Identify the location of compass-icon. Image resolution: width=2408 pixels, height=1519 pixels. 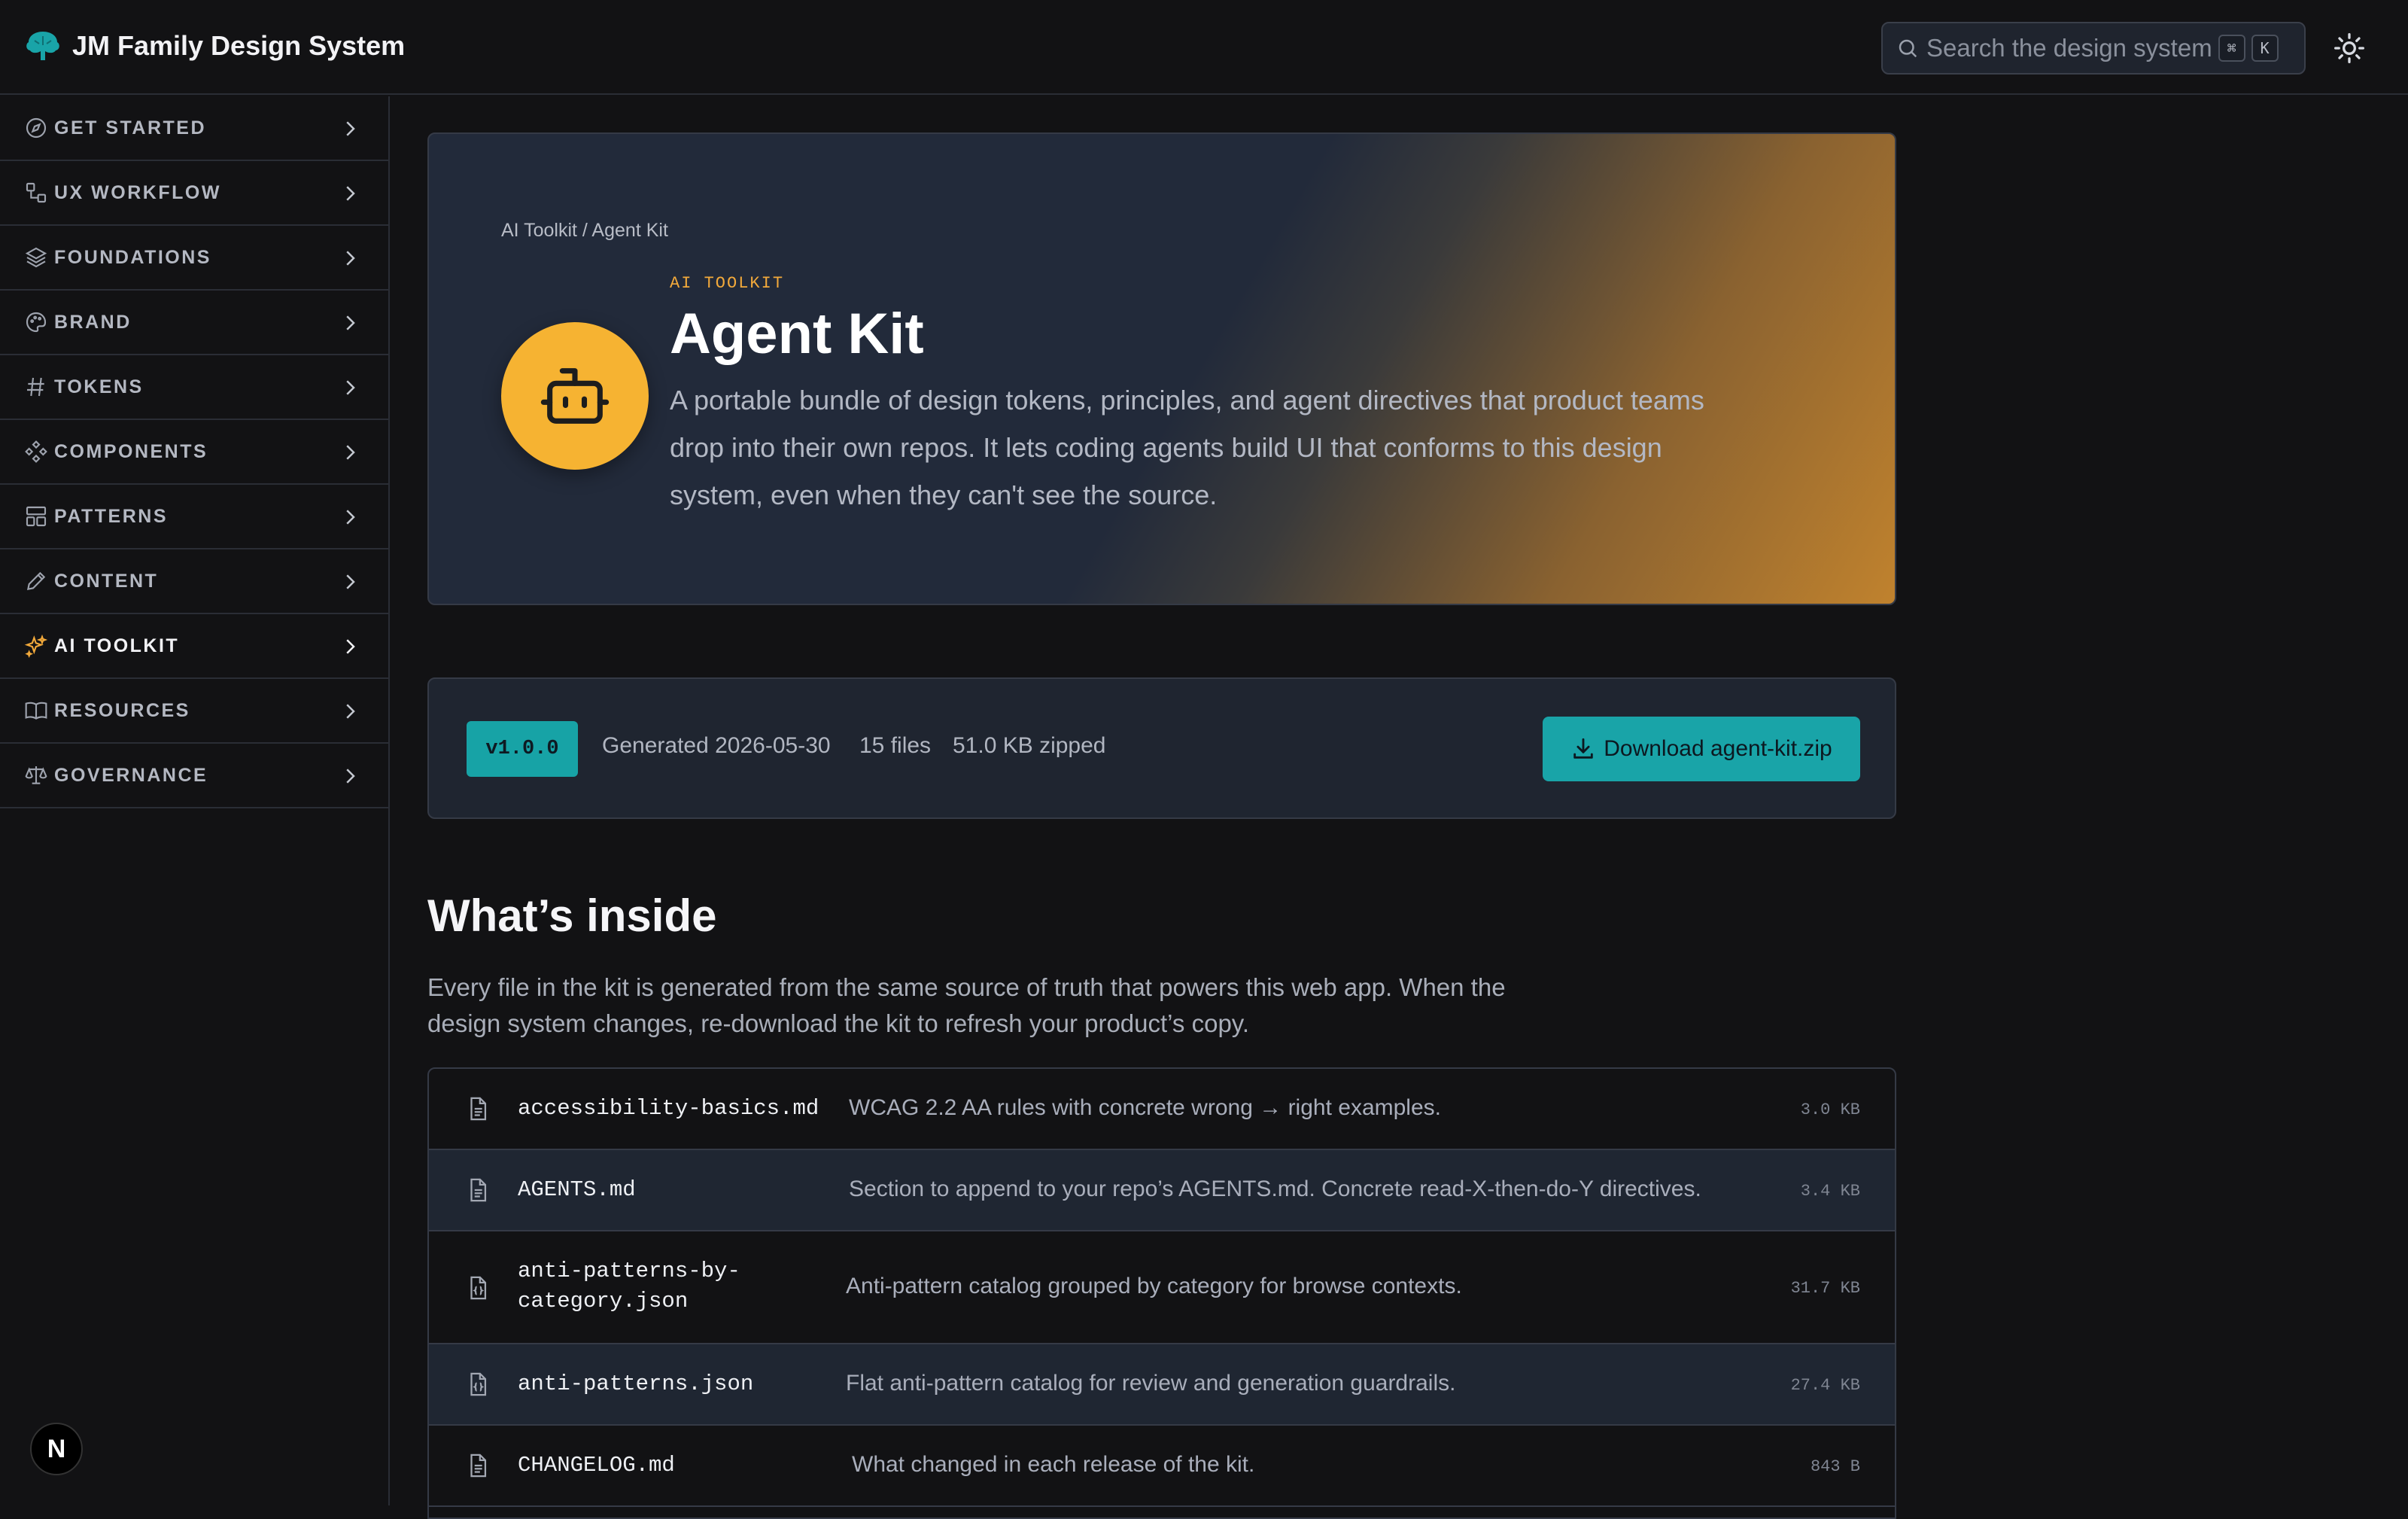
(36, 128).